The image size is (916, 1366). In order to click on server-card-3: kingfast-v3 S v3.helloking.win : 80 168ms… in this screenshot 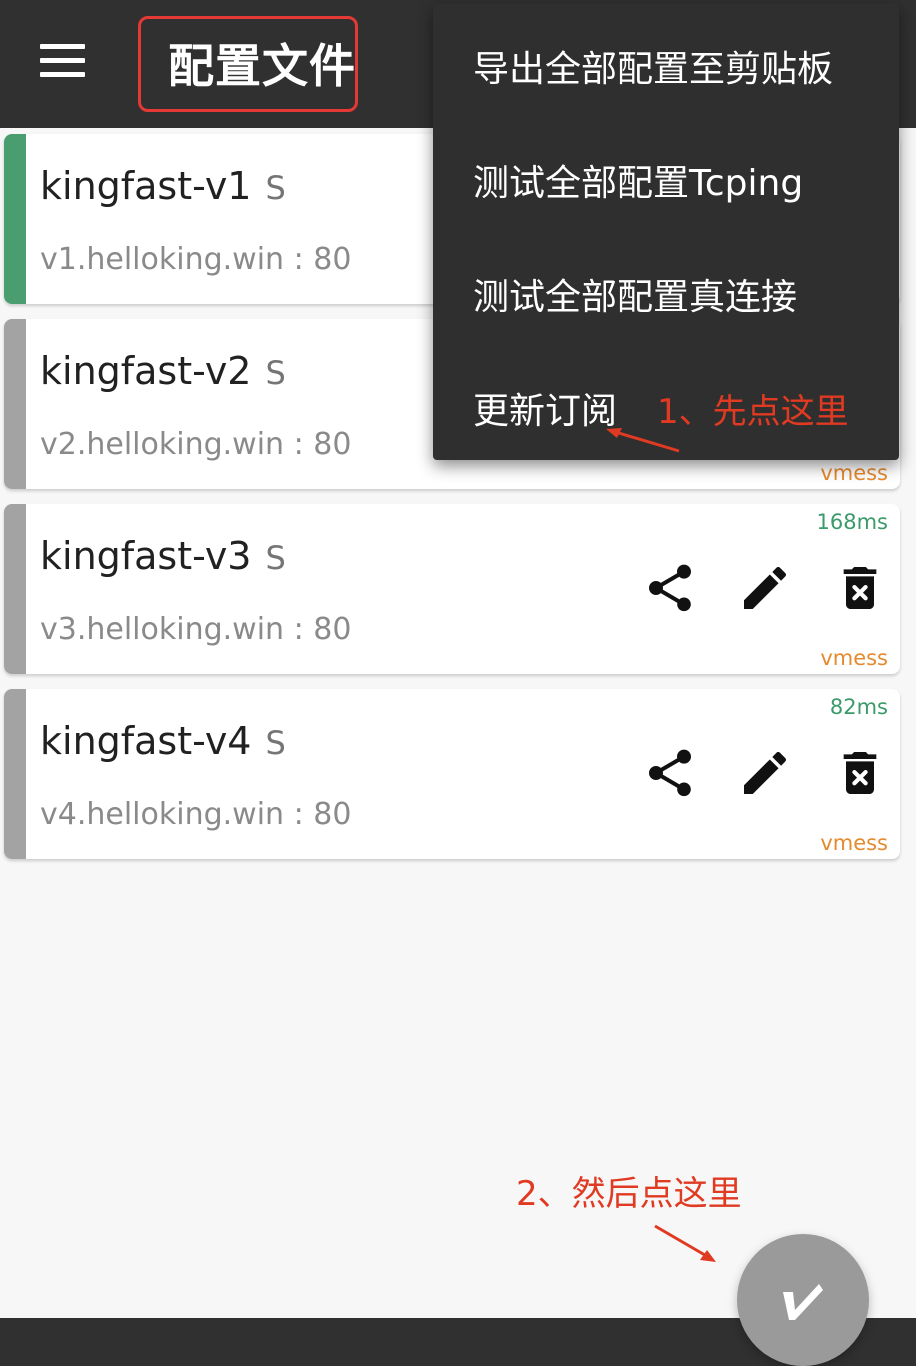, I will do `click(452, 589)`.